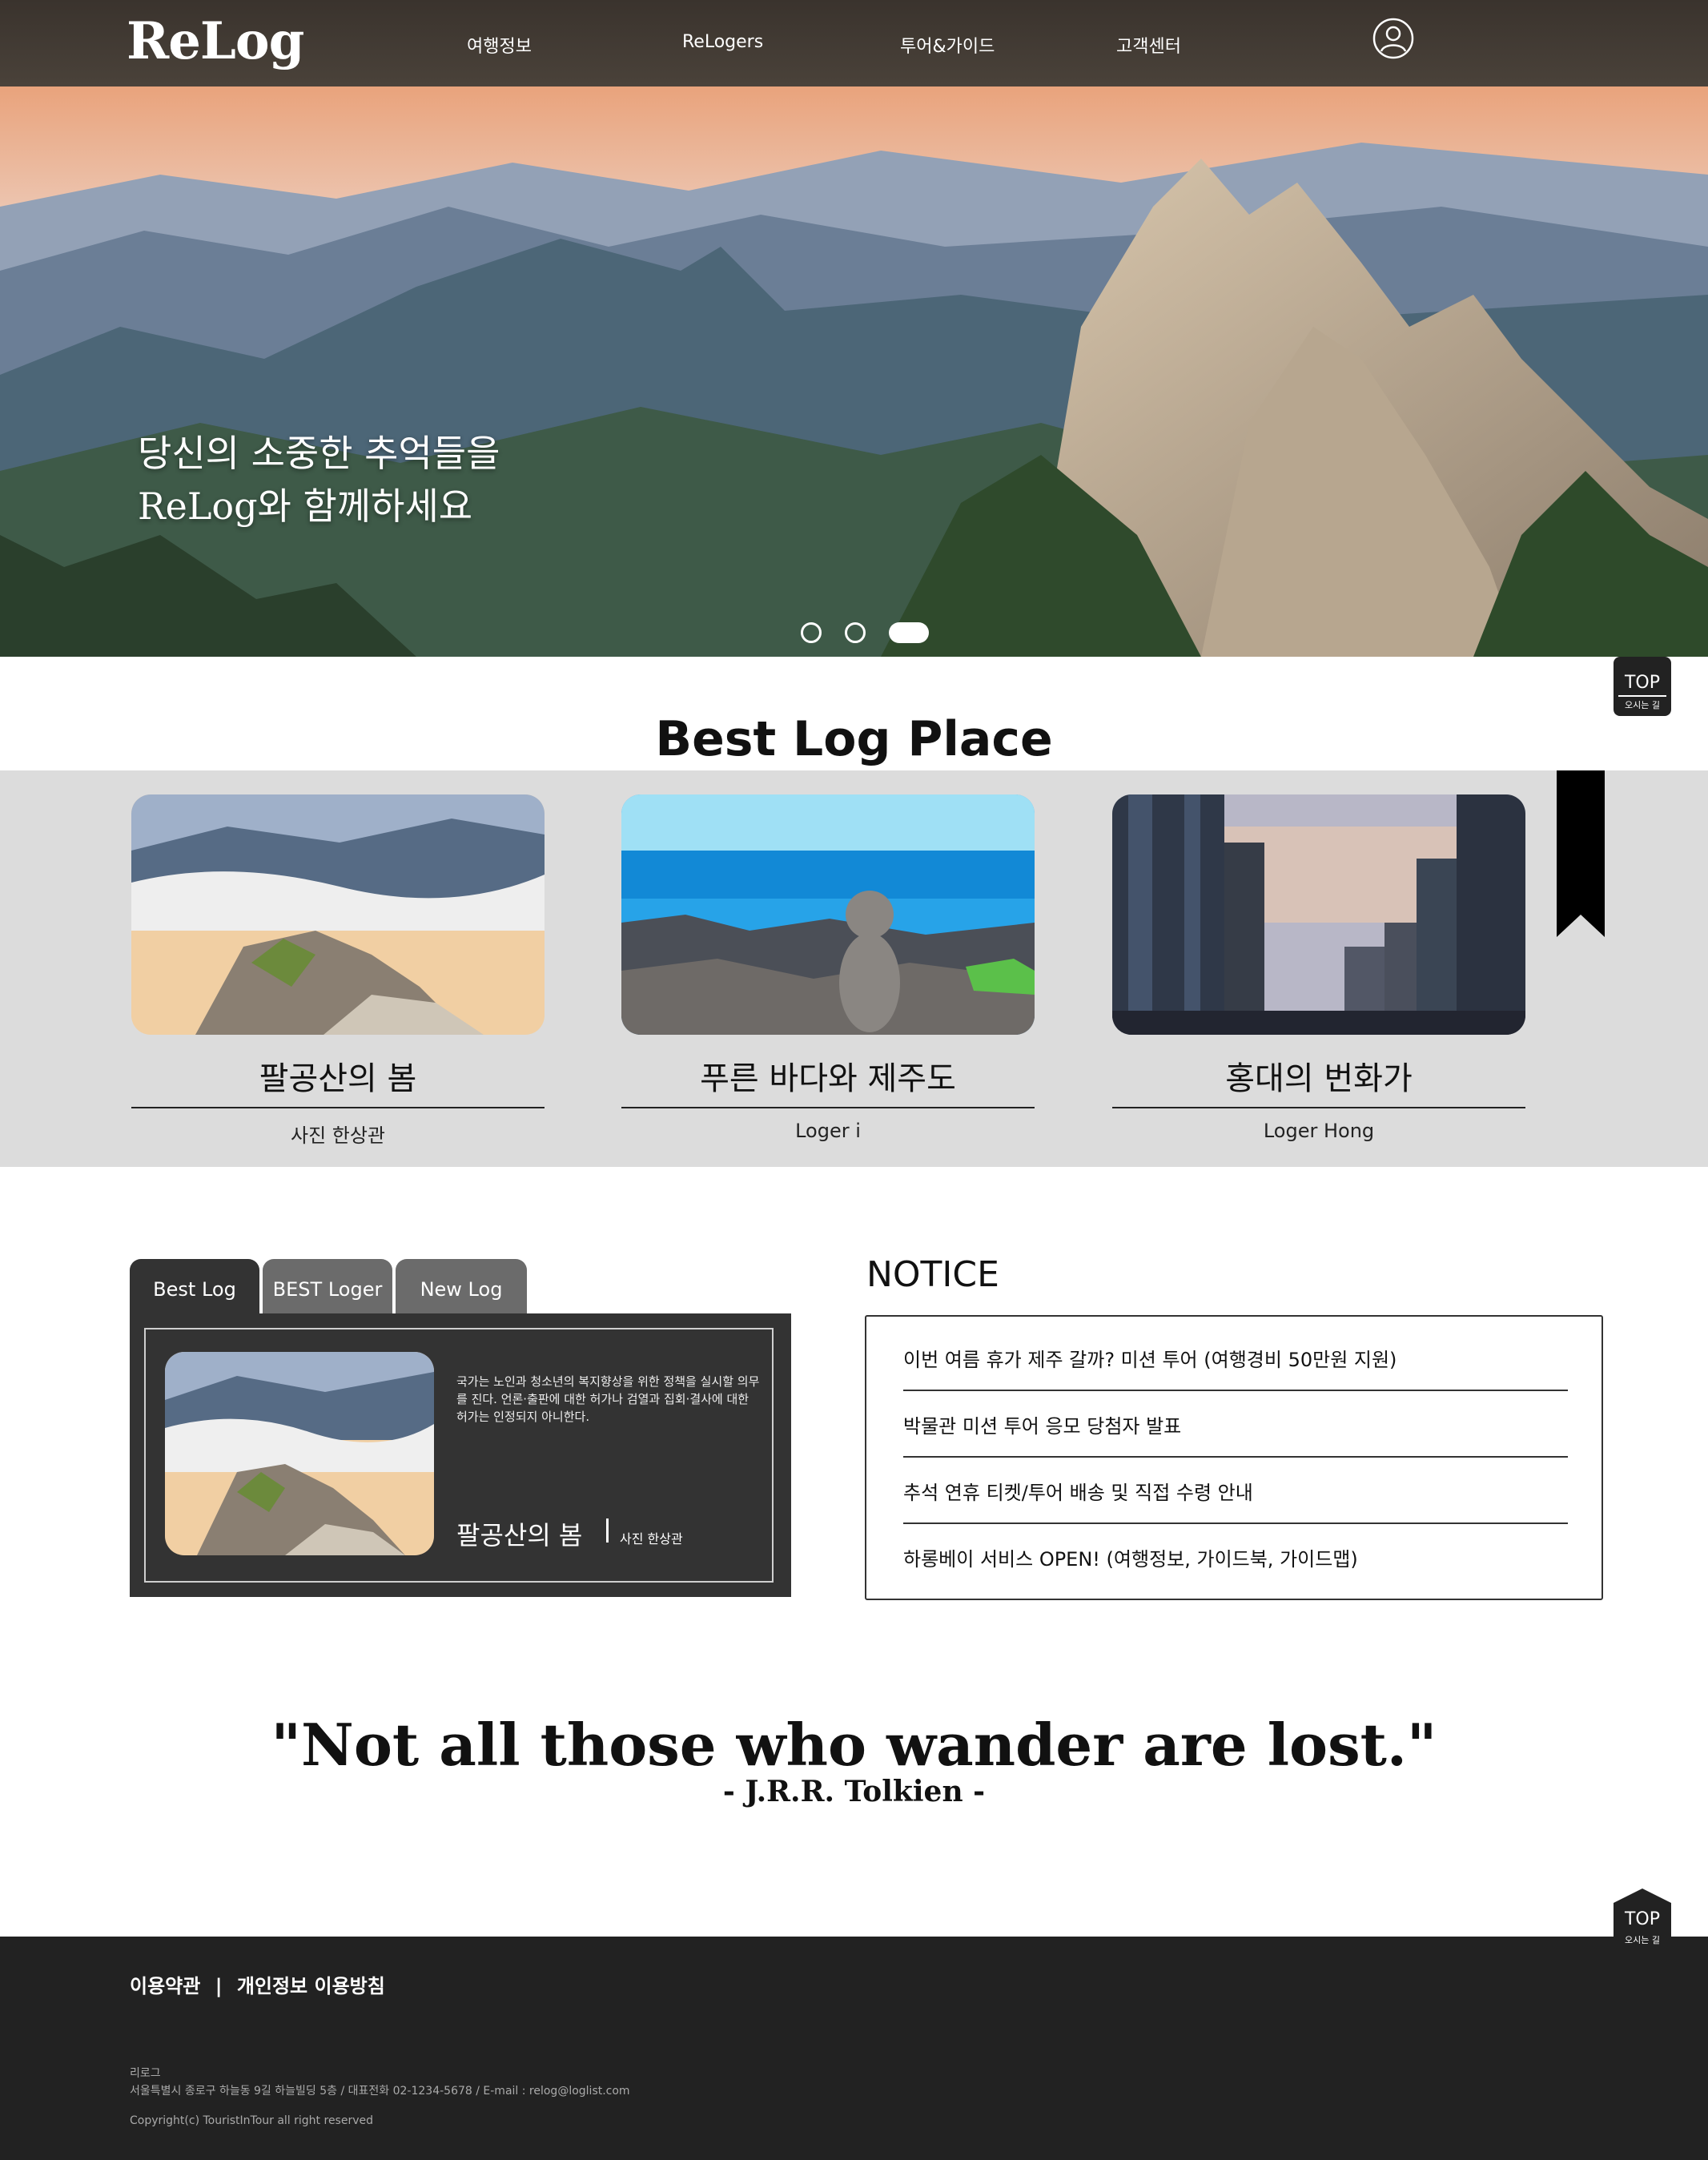  I want to click on nav-item-tour-guide: 투어&가이드, so click(948, 45).